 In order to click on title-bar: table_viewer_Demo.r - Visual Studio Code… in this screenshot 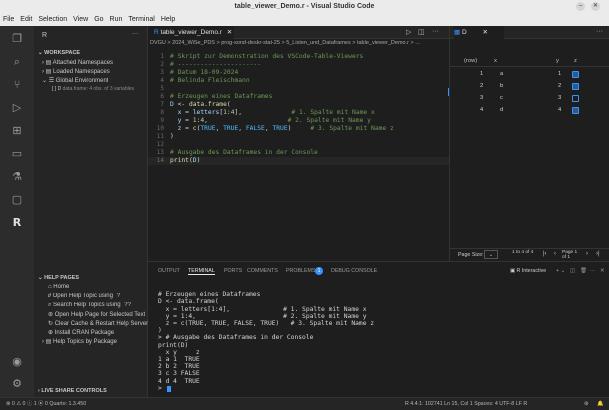, I will do `click(304, 6)`.